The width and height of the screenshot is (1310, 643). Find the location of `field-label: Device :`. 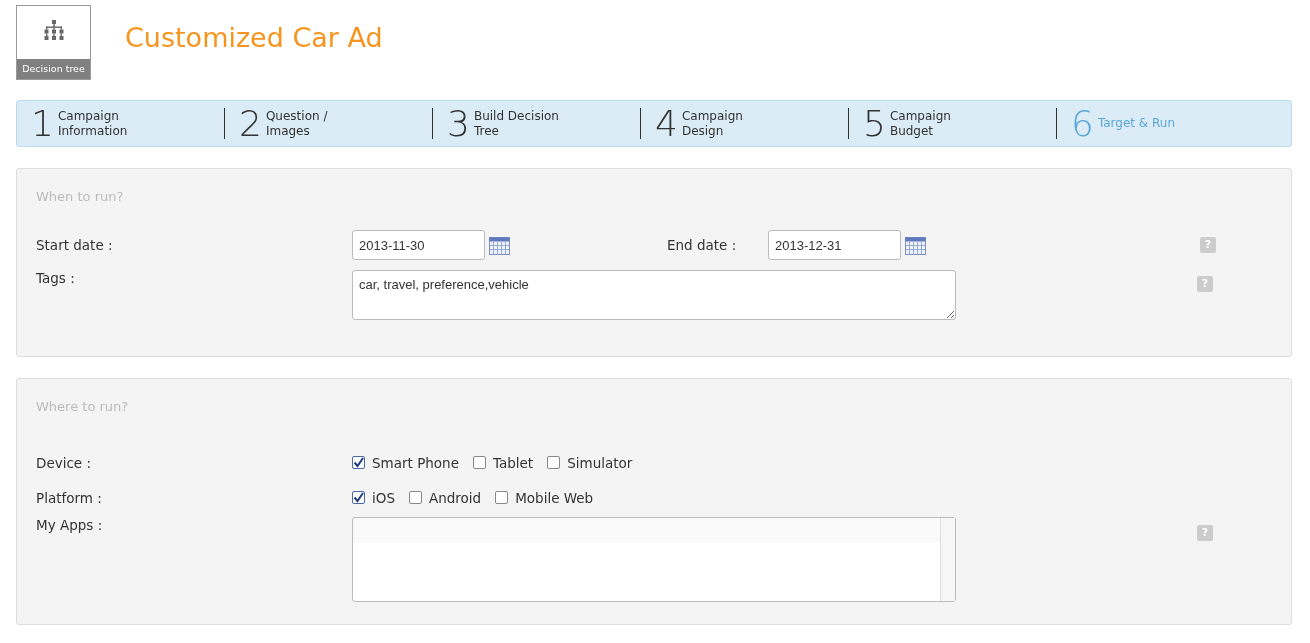

field-label: Device : is located at coordinates (64, 462).